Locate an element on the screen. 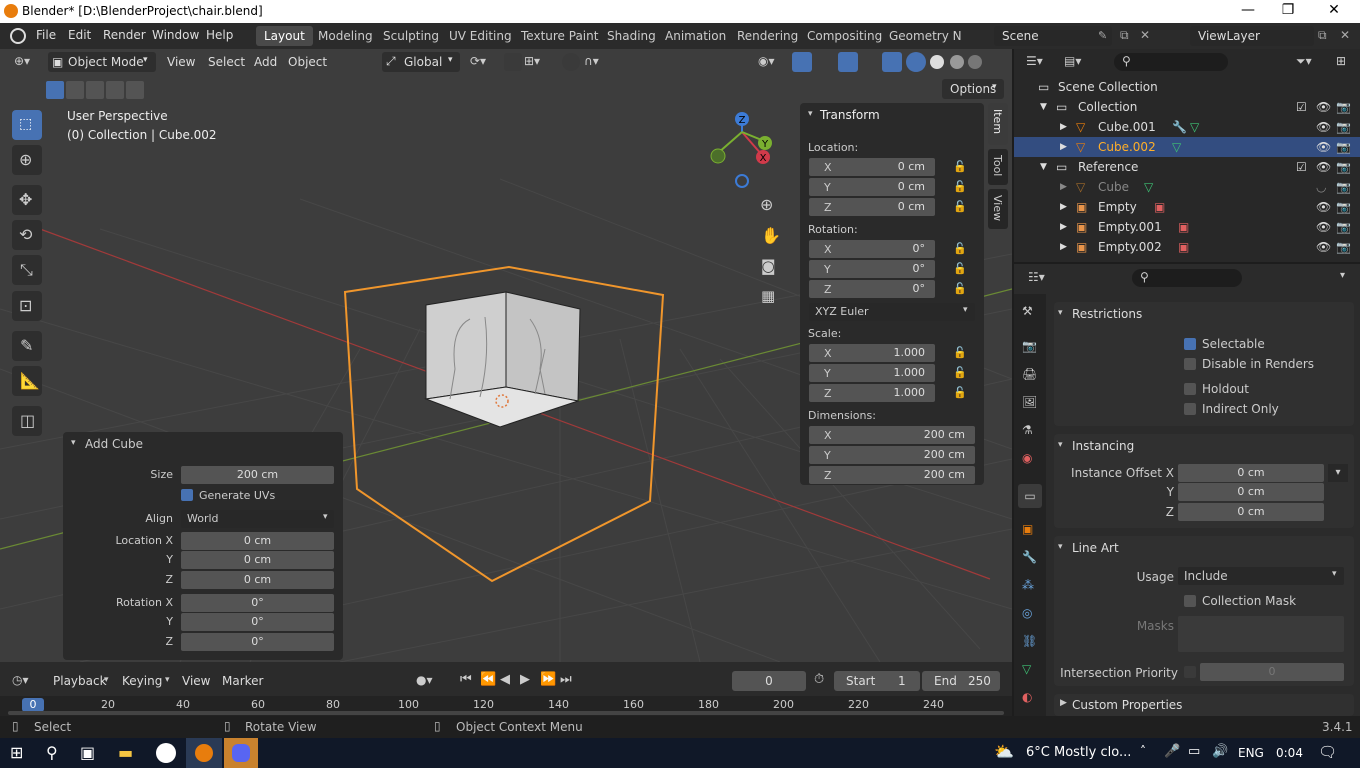  annotate-tool: ✎ is located at coordinates (27, 346).